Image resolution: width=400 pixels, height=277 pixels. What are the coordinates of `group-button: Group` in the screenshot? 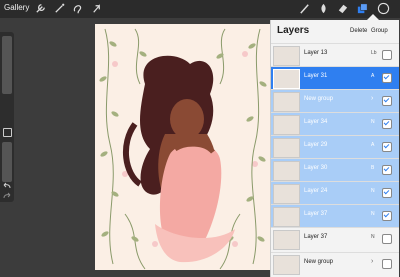 It's located at (379, 31).